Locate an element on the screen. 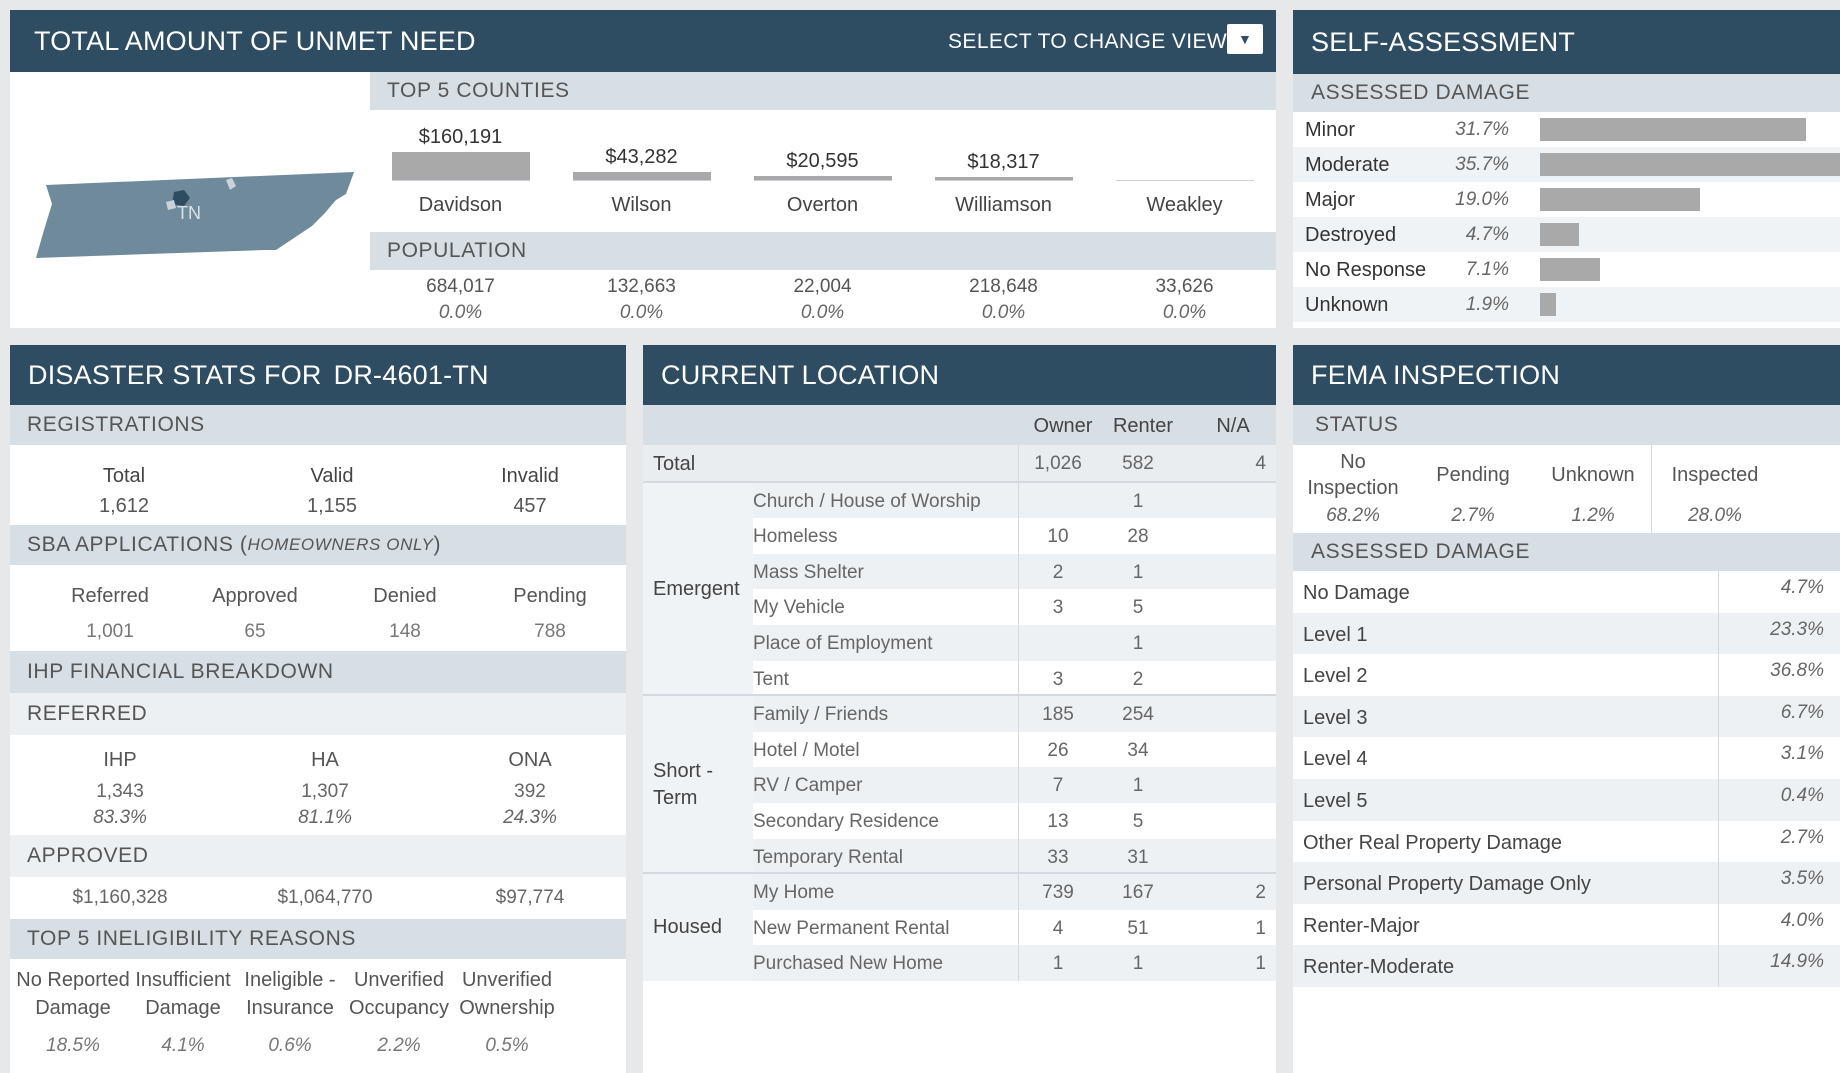 Image resolution: width=1840 pixels, height=1073 pixels. damage-row: Renter-Moderate 14.9% is located at coordinates (1566, 966).